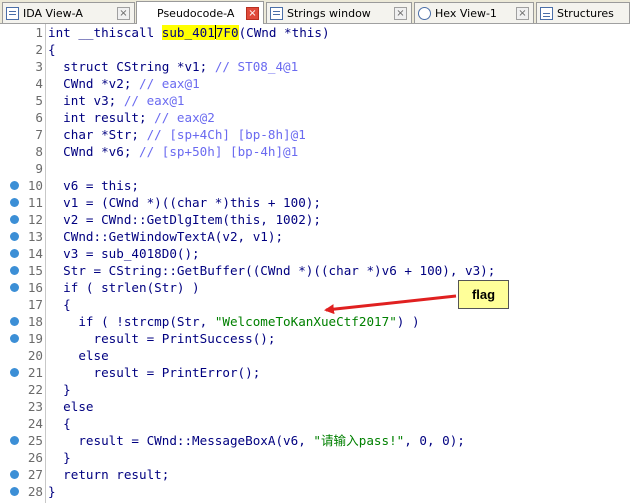 This screenshot has height=503, width=630. I want to click on code-line: 26 }, so click(315, 457).